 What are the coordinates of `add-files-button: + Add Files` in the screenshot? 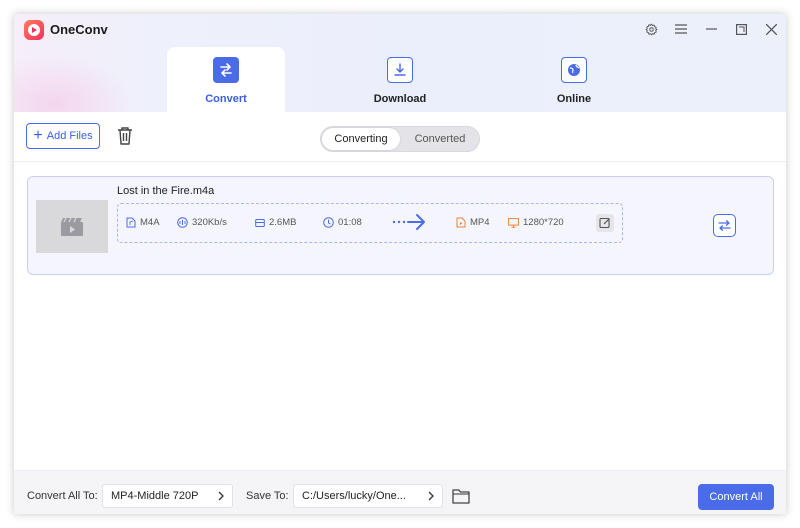 It's located at (63, 136).